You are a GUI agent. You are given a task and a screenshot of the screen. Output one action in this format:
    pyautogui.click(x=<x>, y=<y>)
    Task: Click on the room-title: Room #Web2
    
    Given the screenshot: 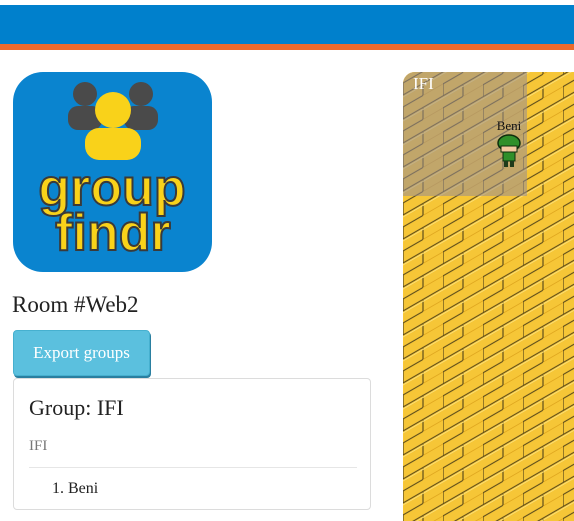 What is the action you would take?
    pyautogui.click(x=75, y=304)
    